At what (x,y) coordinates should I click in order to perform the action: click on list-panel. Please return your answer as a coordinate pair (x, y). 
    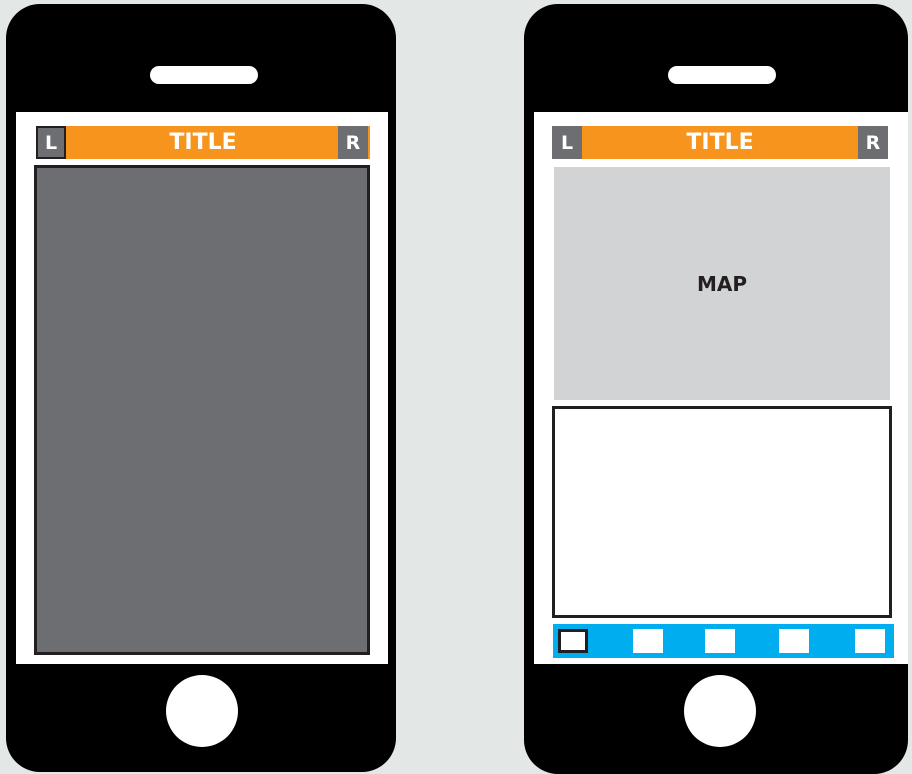
    Looking at the image, I should click on (722, 512).